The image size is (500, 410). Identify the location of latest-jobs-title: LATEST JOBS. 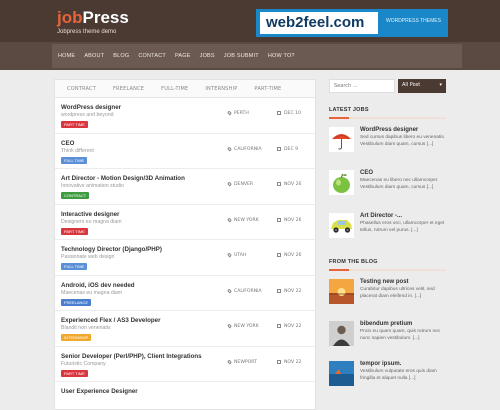
(349, 110).